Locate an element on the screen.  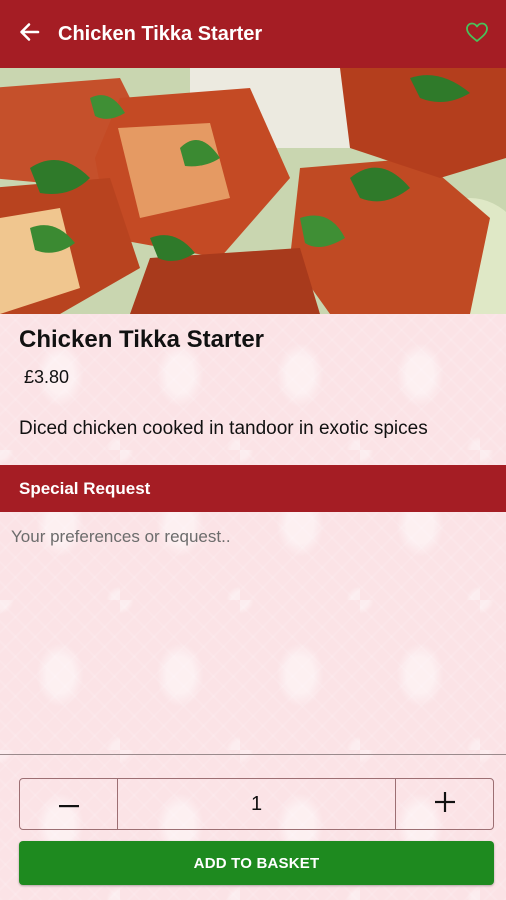
back-button is located at coordinates (29, 34).